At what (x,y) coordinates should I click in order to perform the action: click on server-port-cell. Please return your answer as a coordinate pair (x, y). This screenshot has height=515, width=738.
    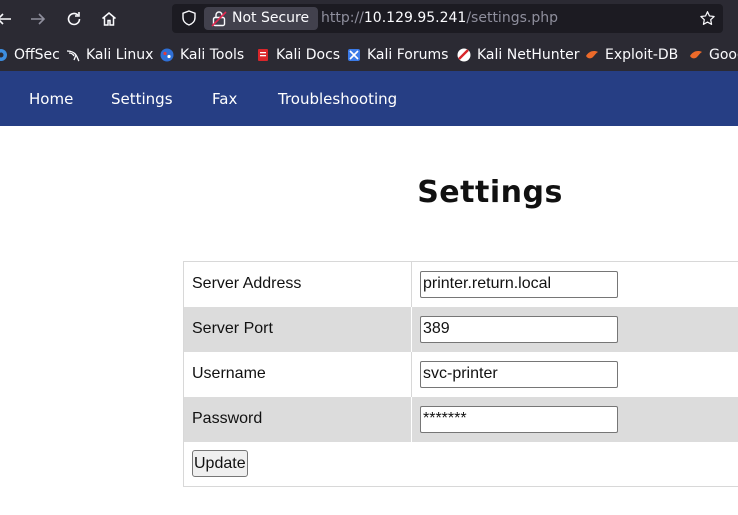
    Looking at the image, I should click on (574, 329).